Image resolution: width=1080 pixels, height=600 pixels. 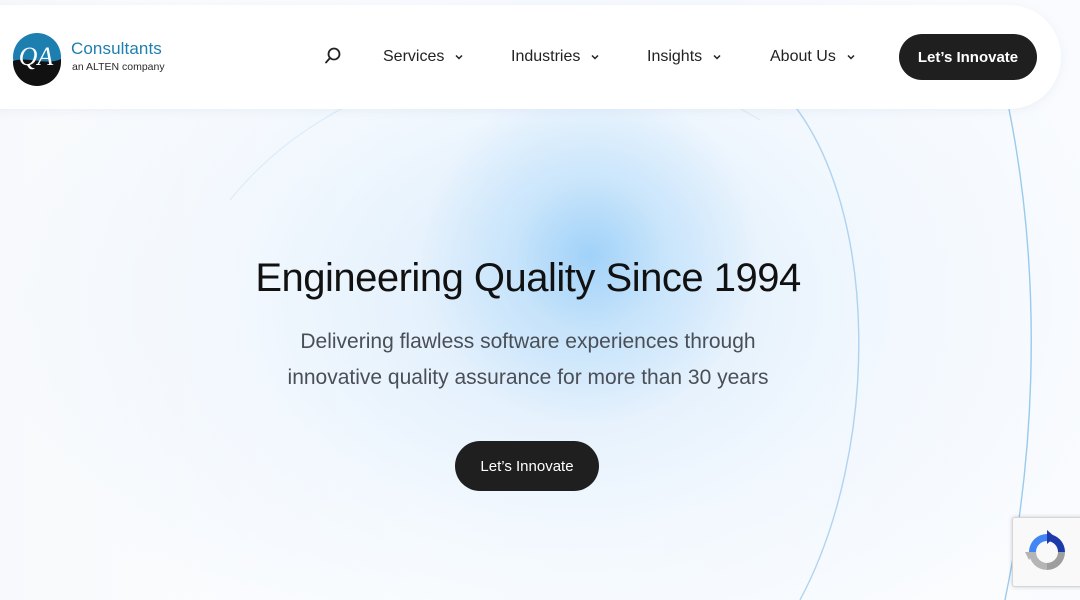 I want to click on search-button, so click(x=333, y=56).